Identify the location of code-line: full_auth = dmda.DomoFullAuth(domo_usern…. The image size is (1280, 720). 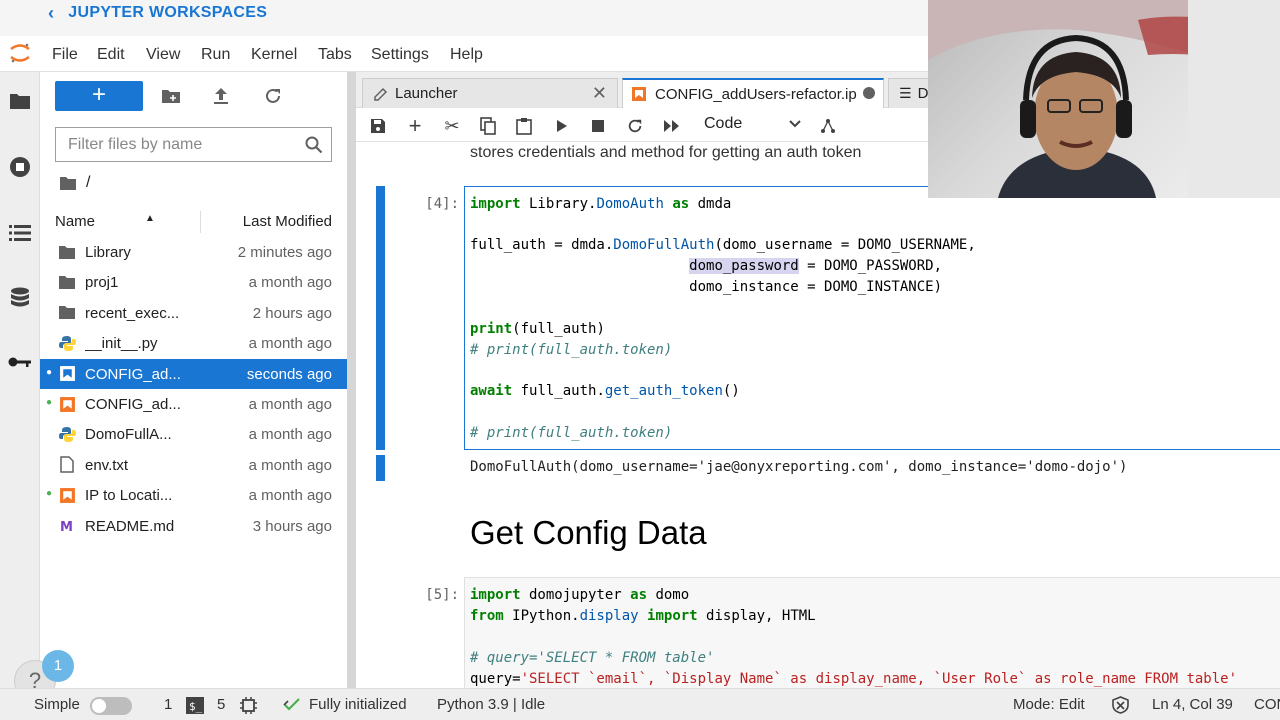
(723, 245).